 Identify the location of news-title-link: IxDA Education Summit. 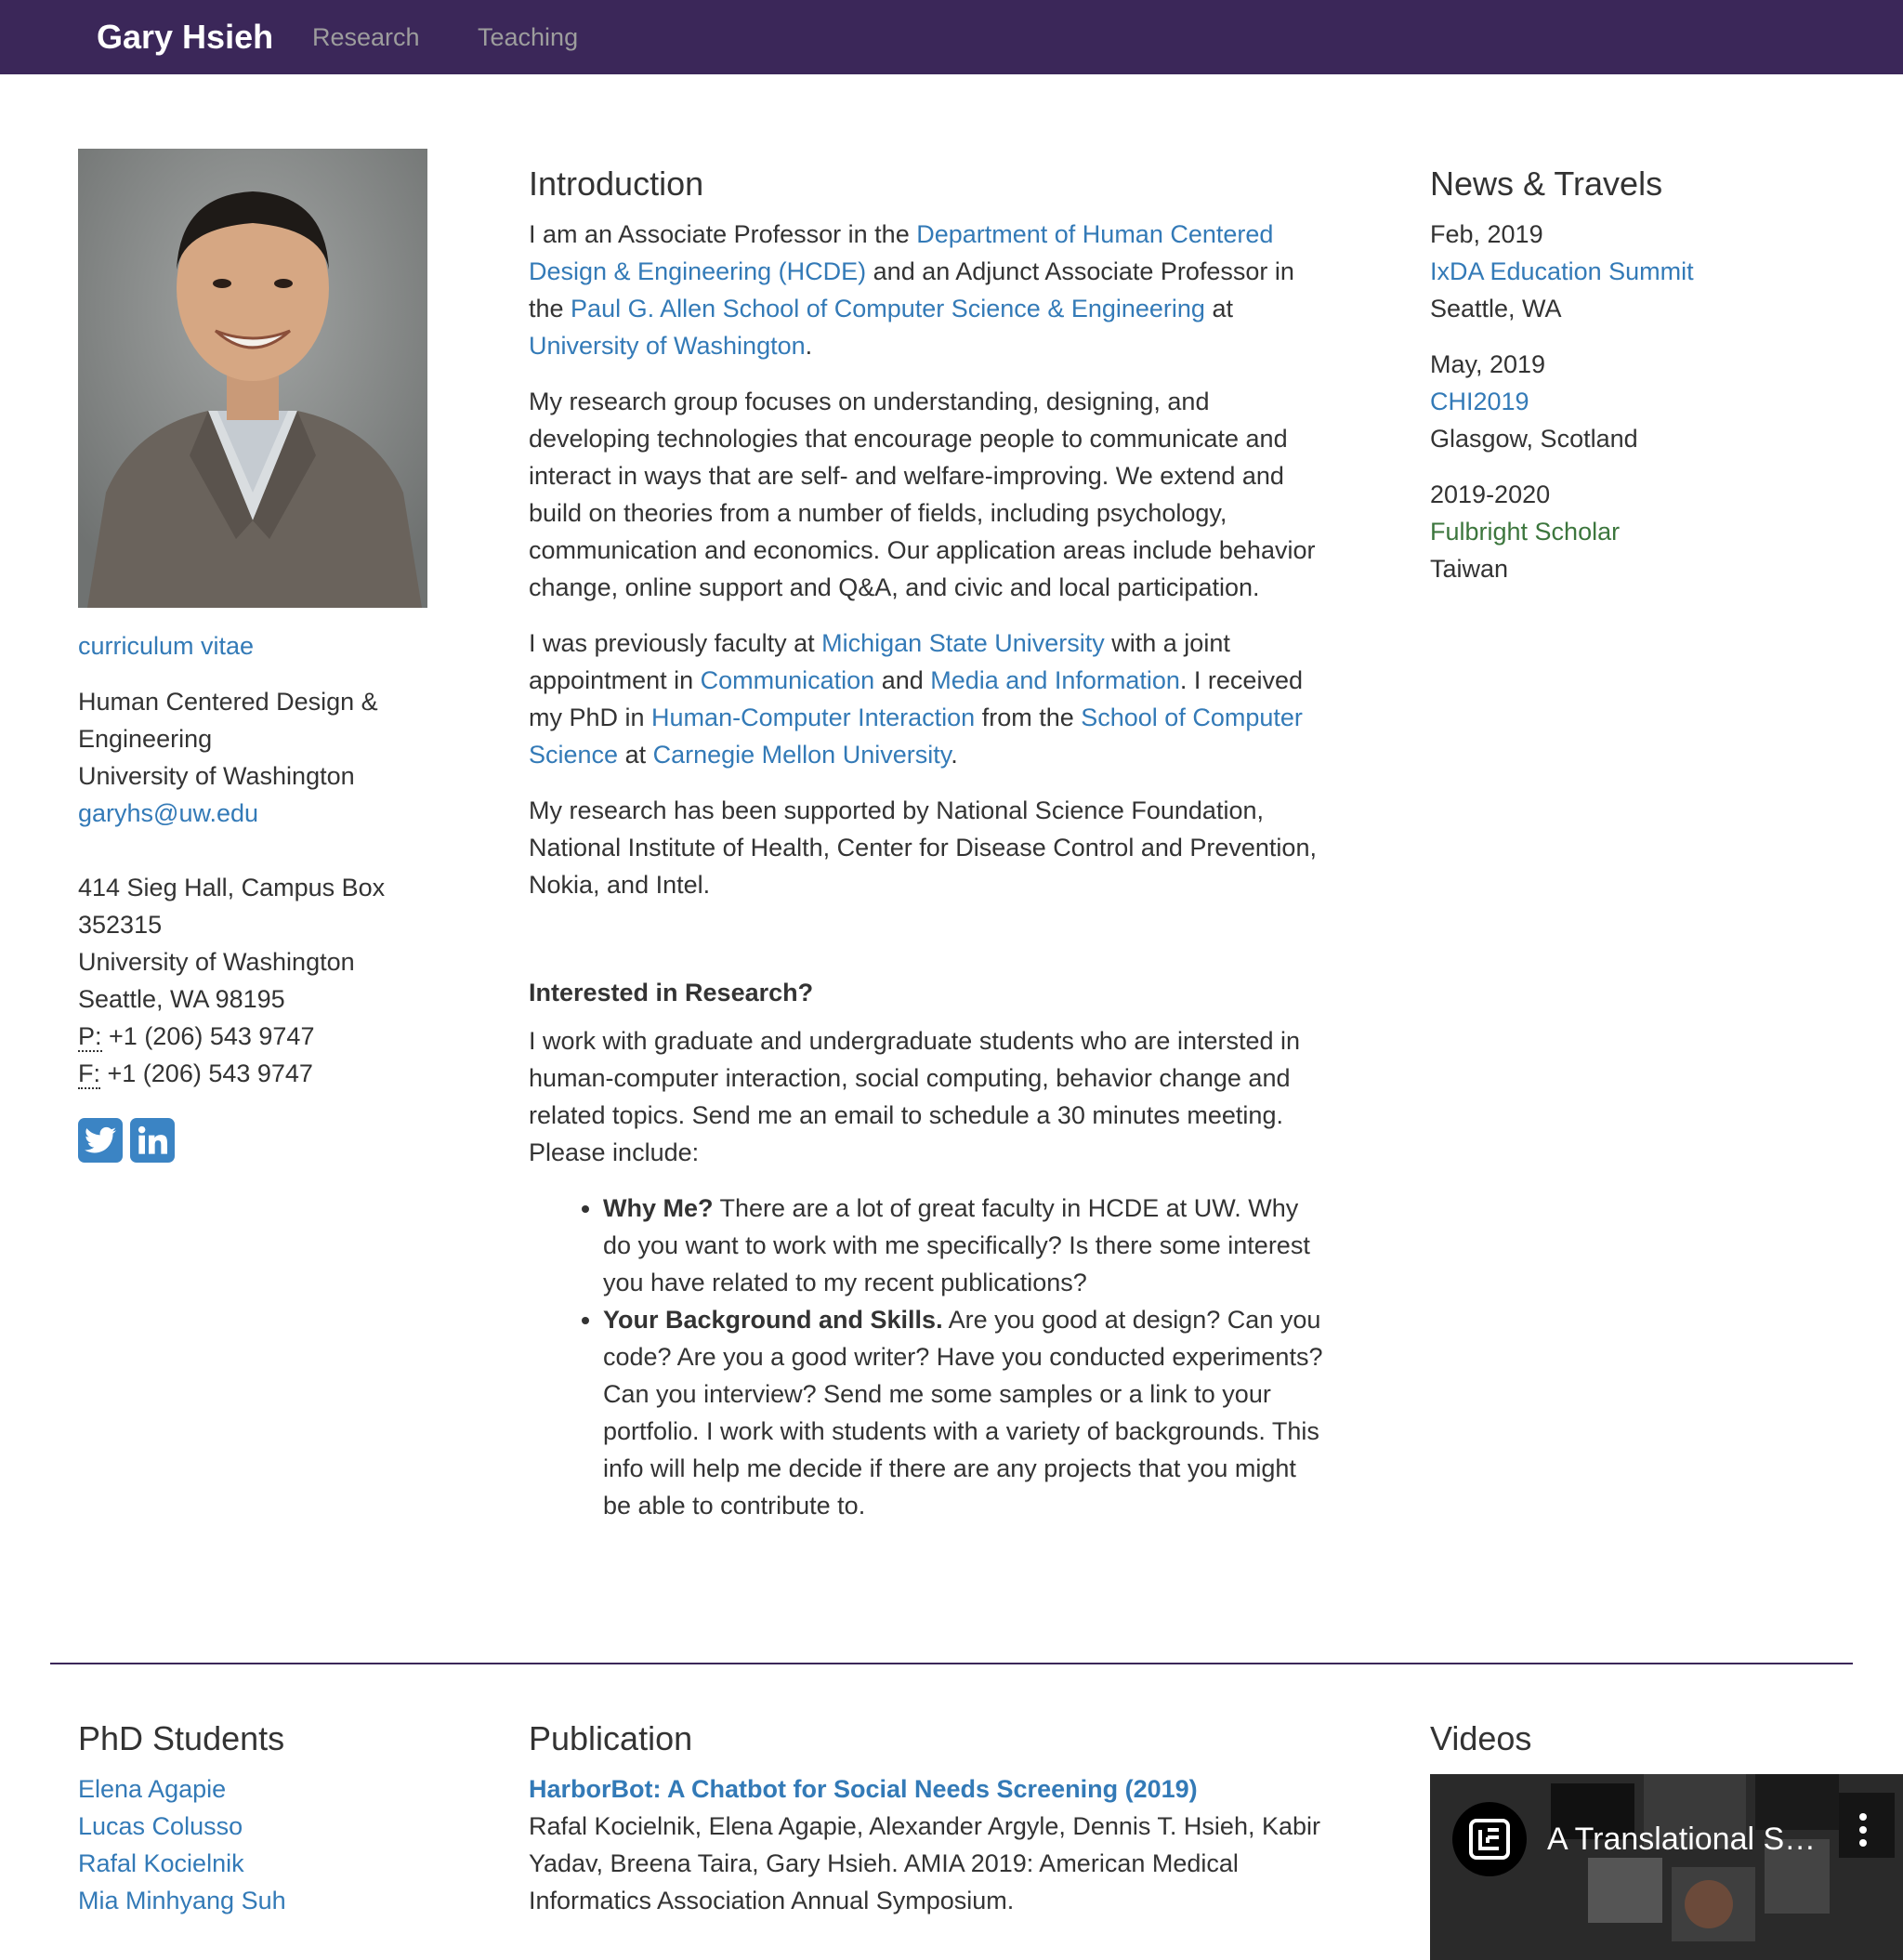
(1562, 271).